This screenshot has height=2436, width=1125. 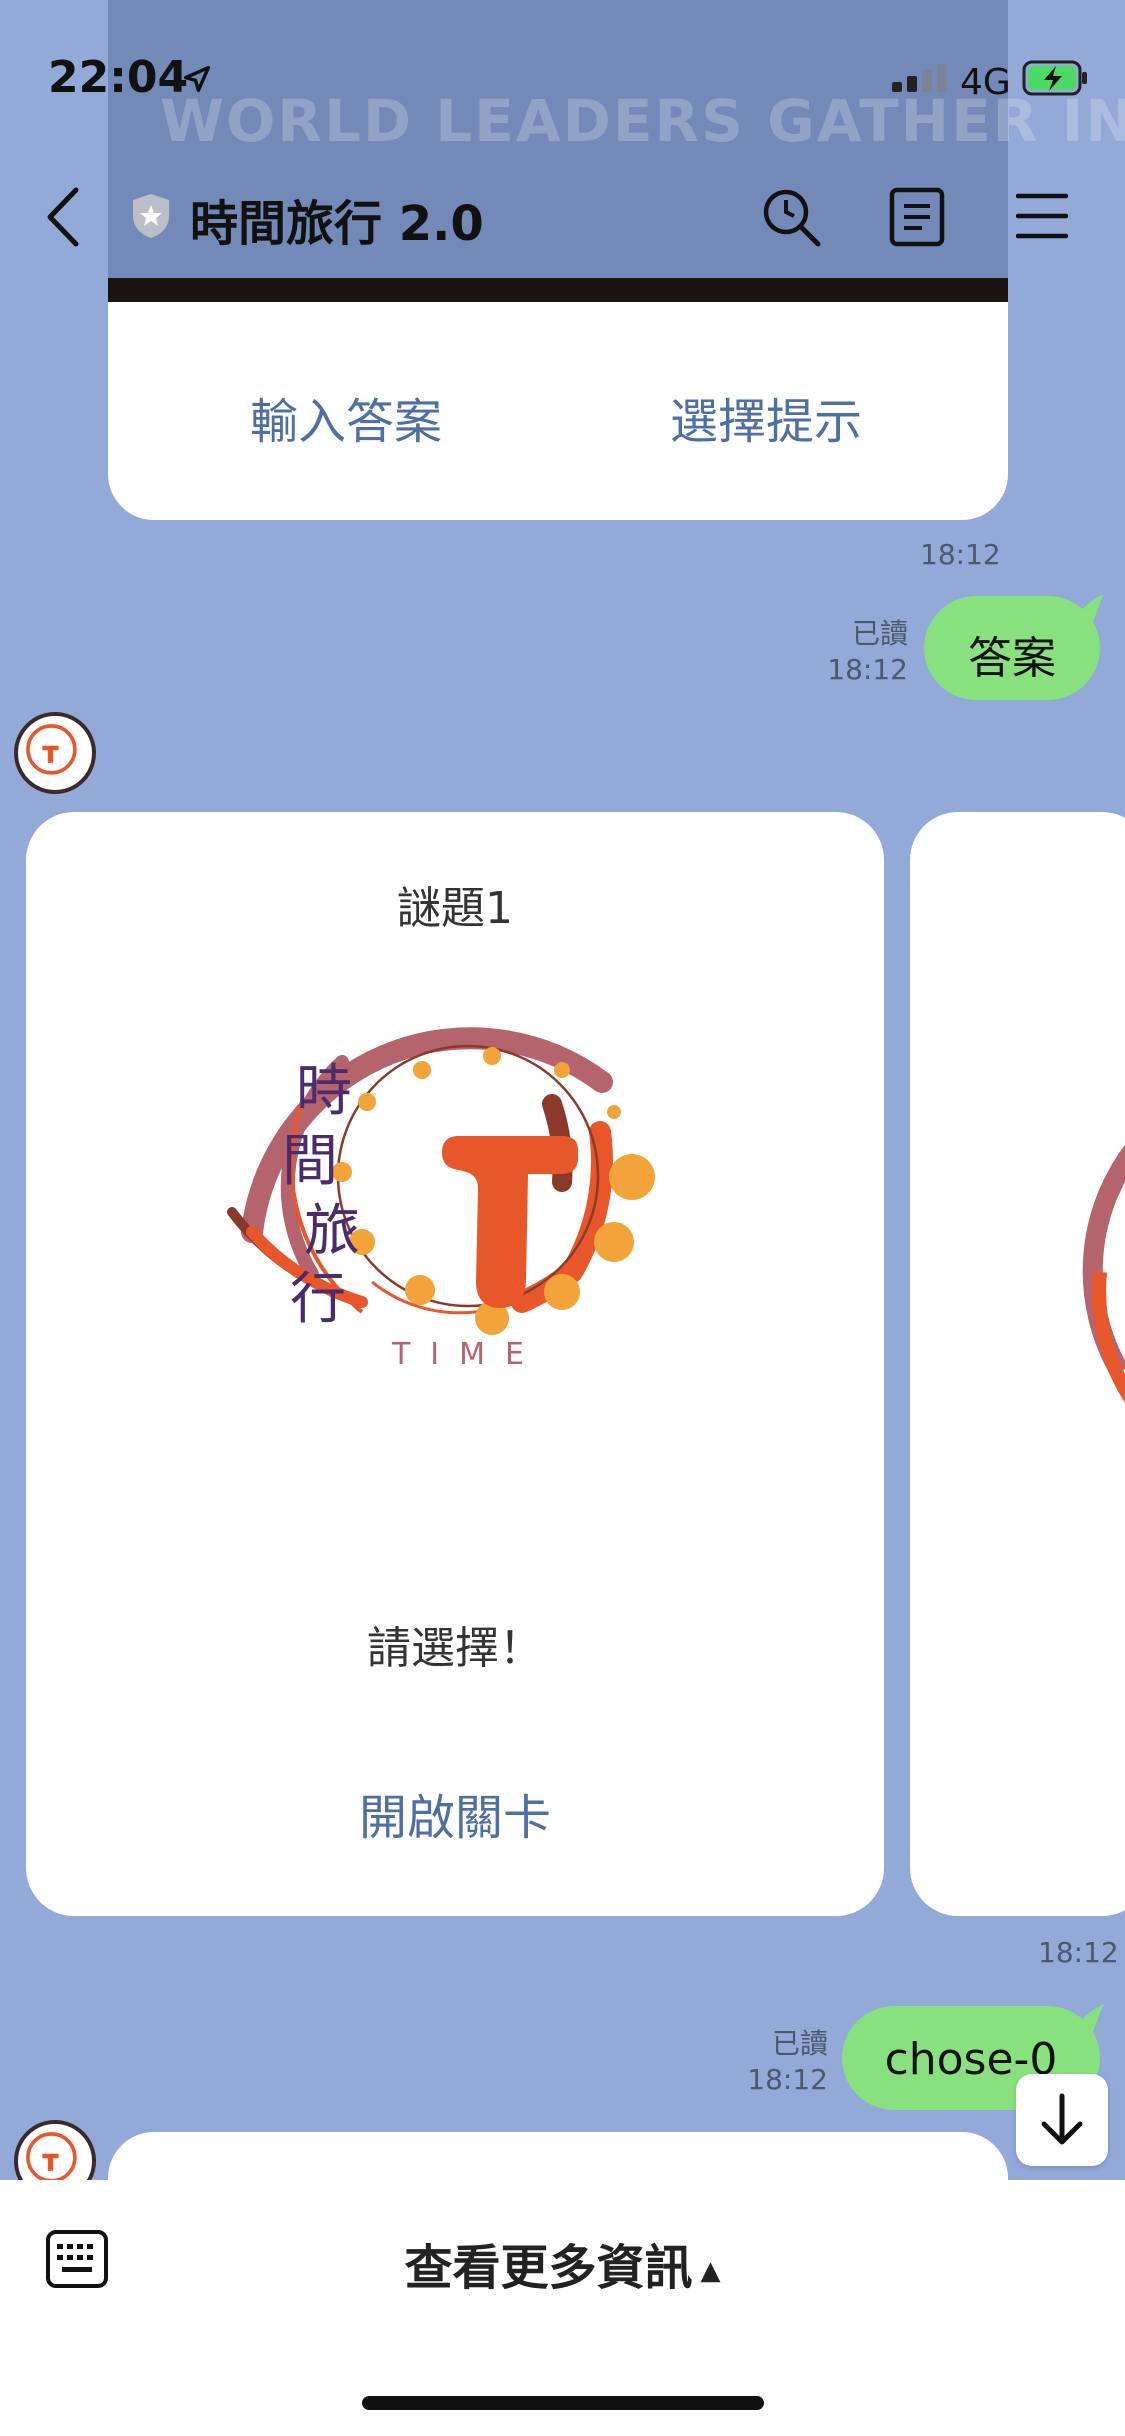 What do you see at coordinates (922, 78) in the screenshot?
I see `signal-icon` at bounding box center [922, 78].